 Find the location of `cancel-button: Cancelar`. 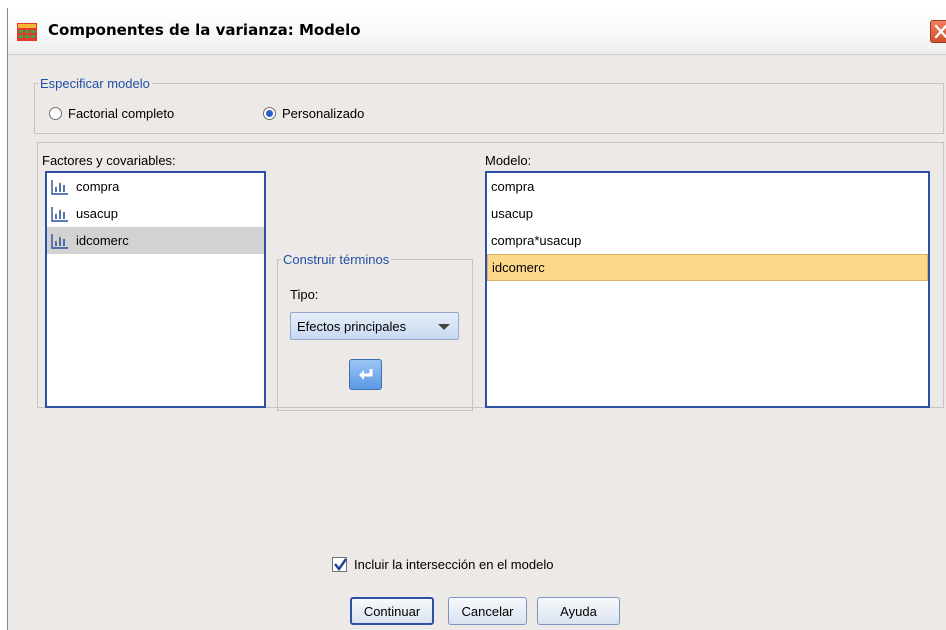

cancel-button: Cancelar is located at coordinates (487, 611).